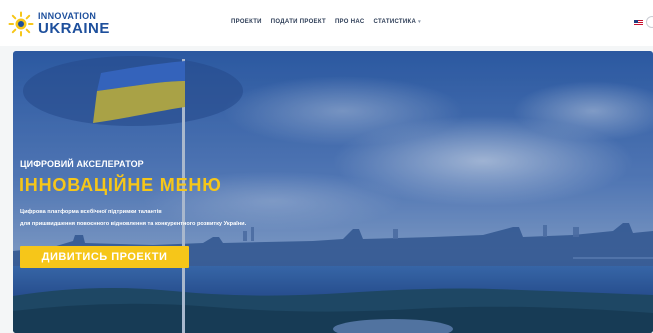  What do you see at coordinates (246, 22) in the screenshot?
I see `nav-item-projects: ПРОЕКТИ` at bounding box center [246, 22].